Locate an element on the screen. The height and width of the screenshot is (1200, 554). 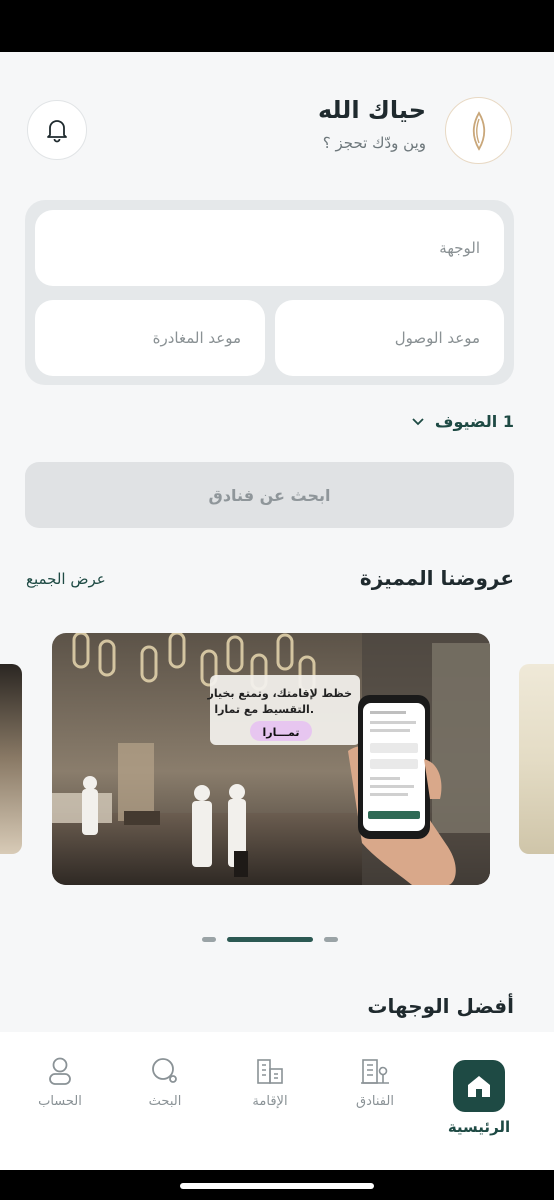
tab-home: الرئيسية is located at coordinates (479, 1098).